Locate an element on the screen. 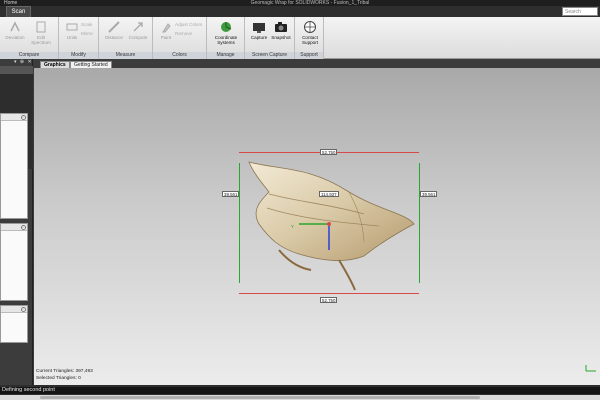 The width and height of the screenshot is (600, 400). remove-colors-button: Remove is located at coordinates (183, 33).